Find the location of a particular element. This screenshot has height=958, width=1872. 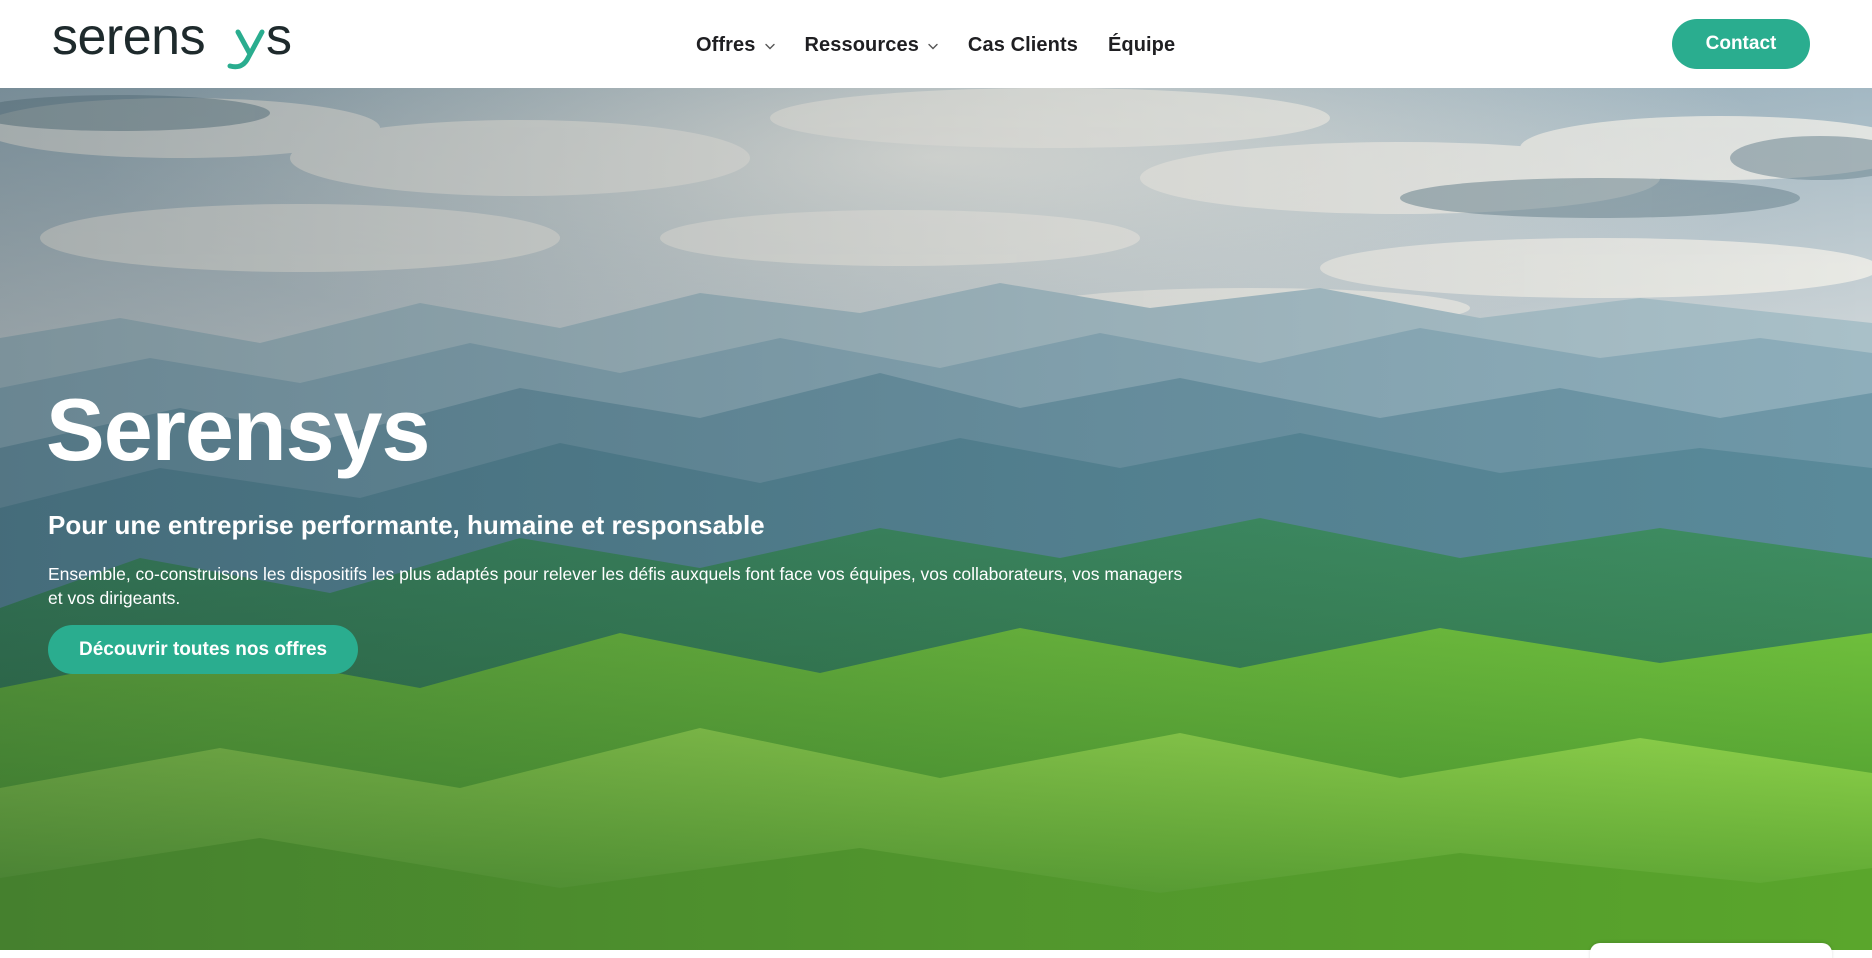

nav-item-equipe: Équipe is located at coordinates (1141, 45).